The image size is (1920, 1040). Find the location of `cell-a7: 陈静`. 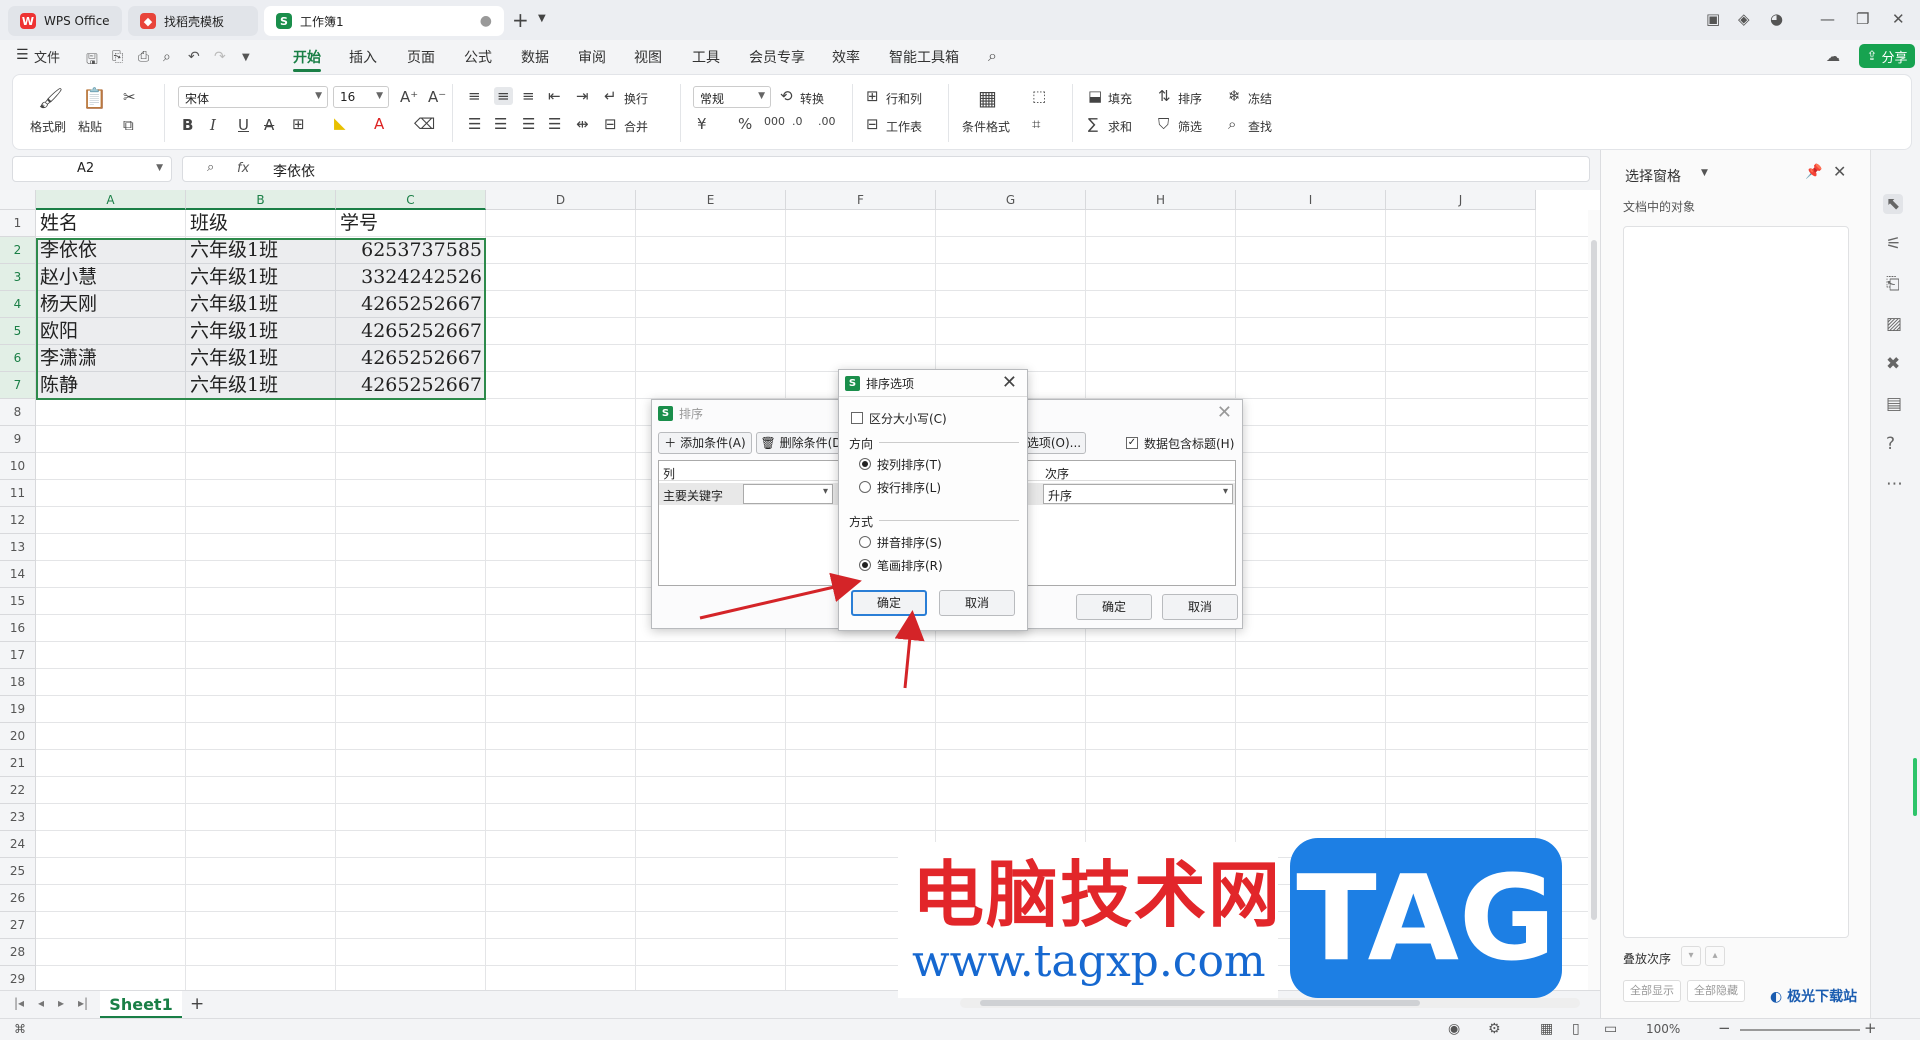

cell-a7: 陈静 is located at coordinates (111, 385).